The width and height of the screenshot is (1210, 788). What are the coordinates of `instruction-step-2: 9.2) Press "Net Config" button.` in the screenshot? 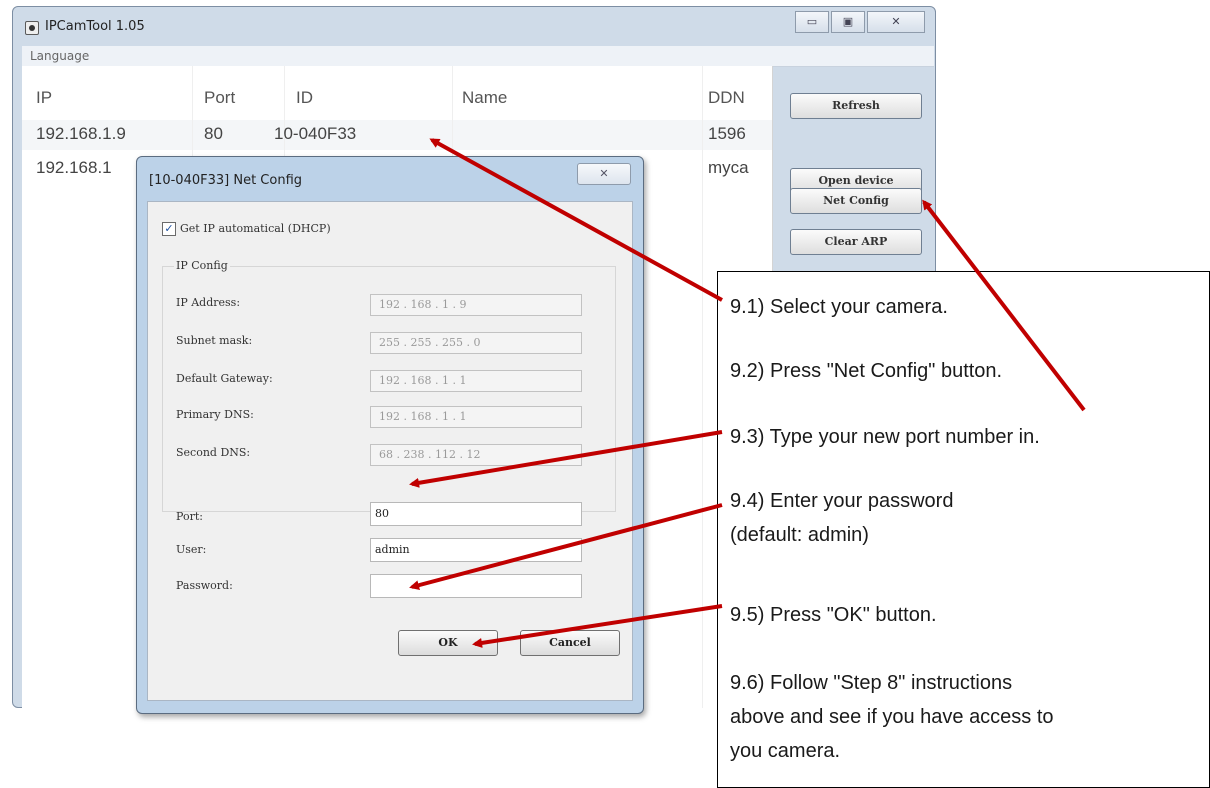 It's located at (866, 371).